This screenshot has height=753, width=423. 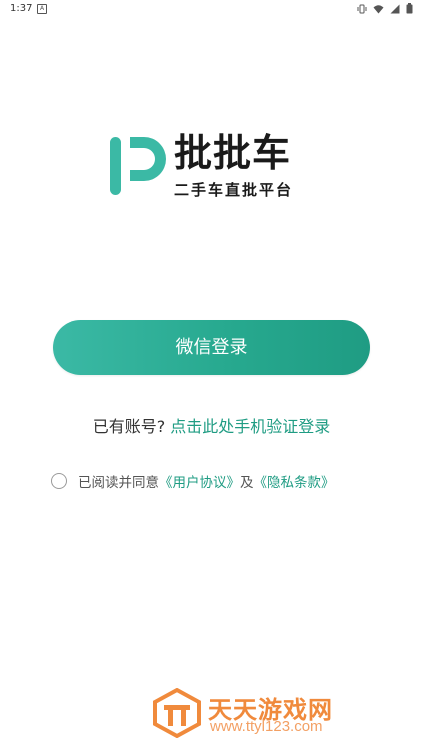 What do you see at coordinates (233, 153) in the screenshot?
I see `brand-name: 批批车` at bounding box center [233, 153].